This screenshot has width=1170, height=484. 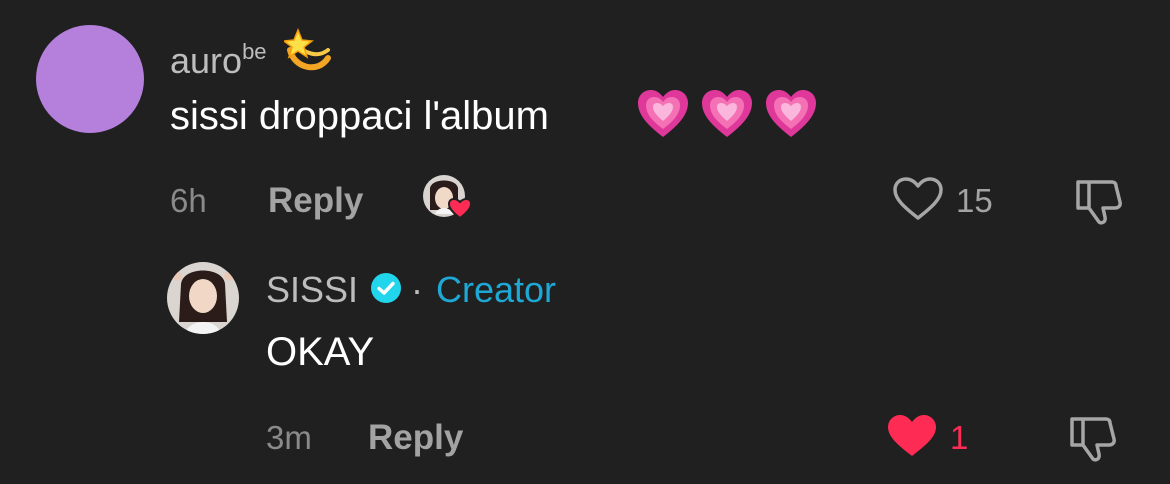 What do you see at coordinates (912, 436) in the screenshot?
I see `heart-filled-icon` at bounding box center [912, 436].